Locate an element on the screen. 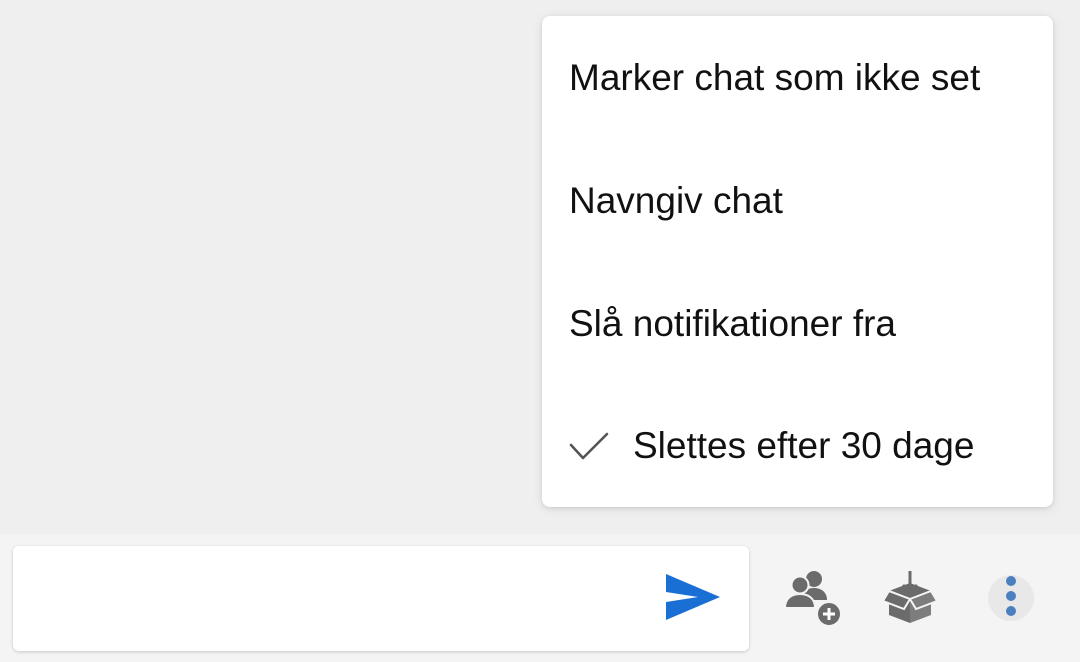 The width and height of the screenshot is (1080, 662). menu-item-label: Slå notifikationer fra is located at coordinates (733, 323).